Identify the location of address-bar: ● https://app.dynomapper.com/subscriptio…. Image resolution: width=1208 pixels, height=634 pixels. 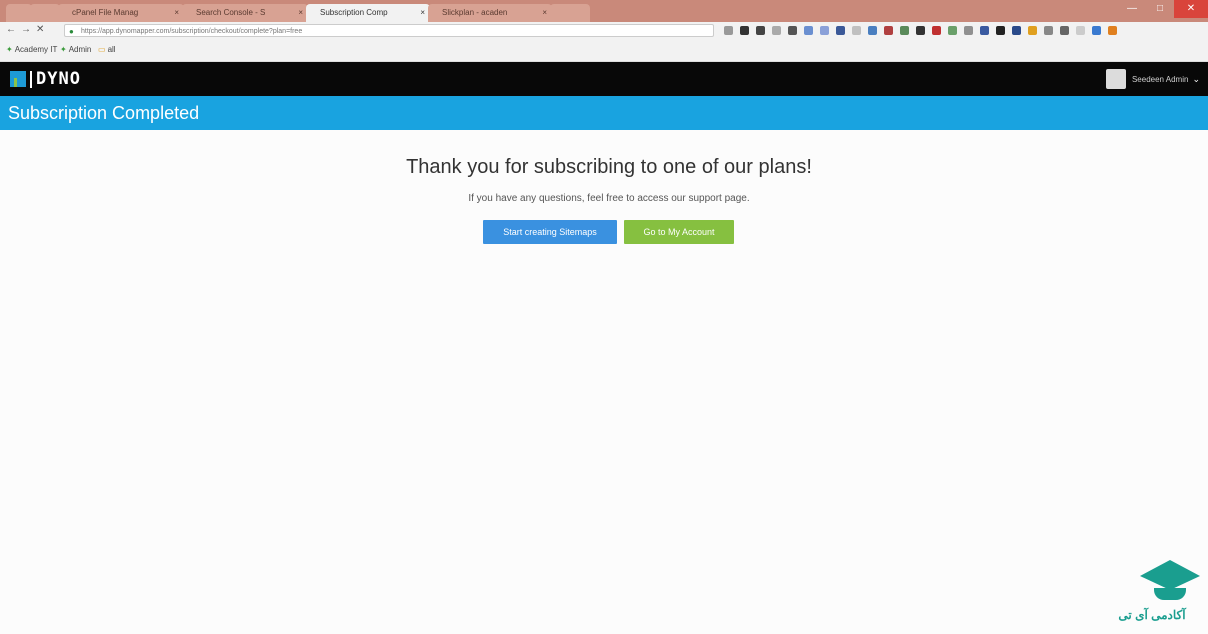
(389, 30).